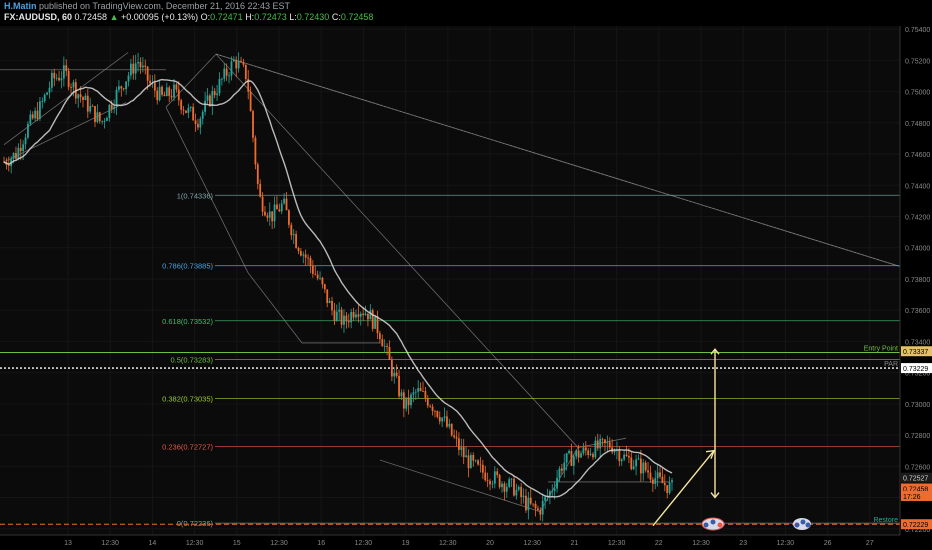 This screenshot has width=932, height=550. Describe the element at coordinates (917, 186) in the screenshot. I see `y-tick-label: 0.74400` at that location.